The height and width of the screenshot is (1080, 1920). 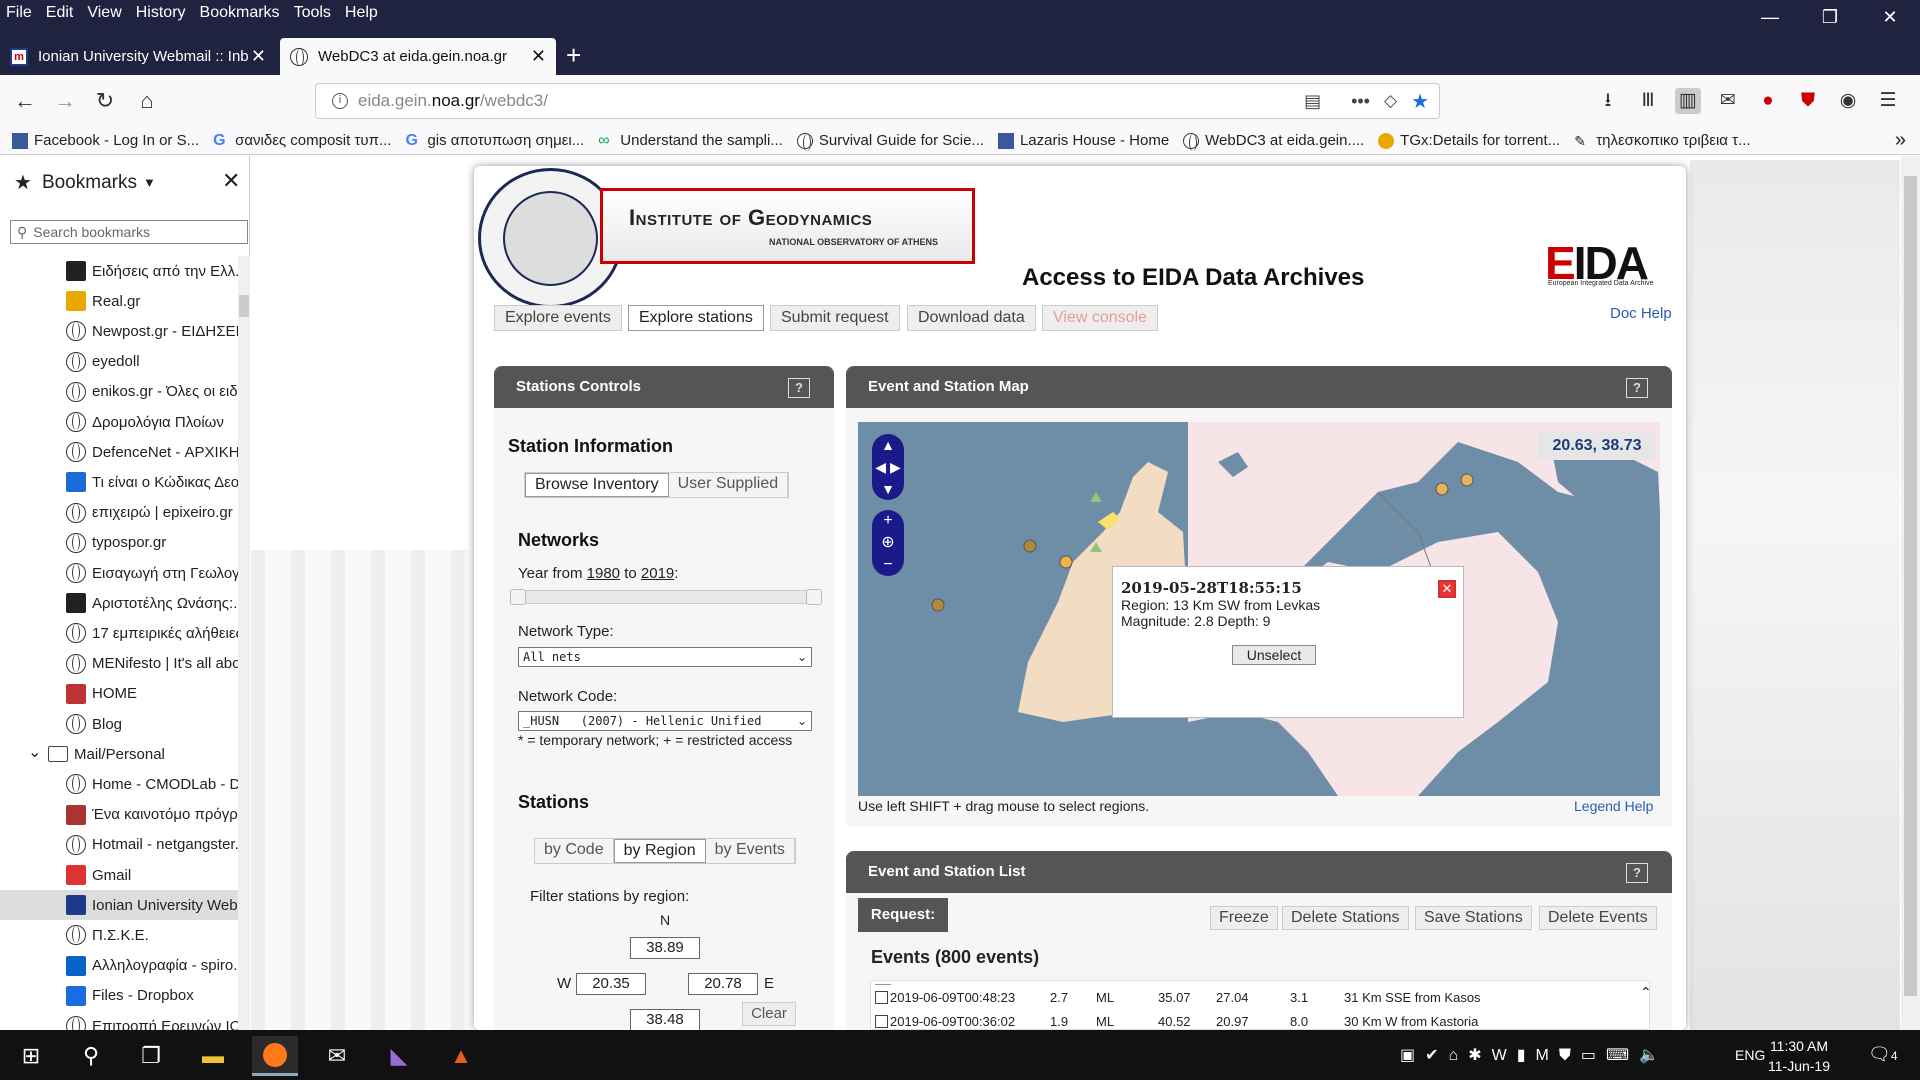 What do you see at coordinates (120, 362) in the screenshot?
I see `bookmark-item: eyedoll` at bounding box center [120, 362].